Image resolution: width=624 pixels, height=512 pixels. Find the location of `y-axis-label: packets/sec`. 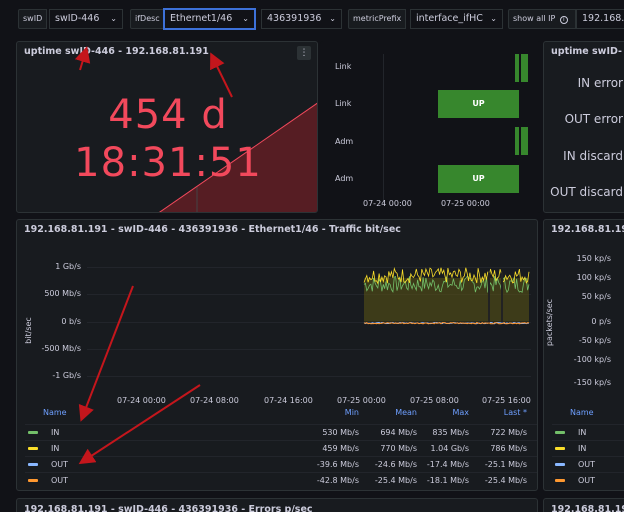

y-axis-label: packets/sec is located at coordinates (550, 322).